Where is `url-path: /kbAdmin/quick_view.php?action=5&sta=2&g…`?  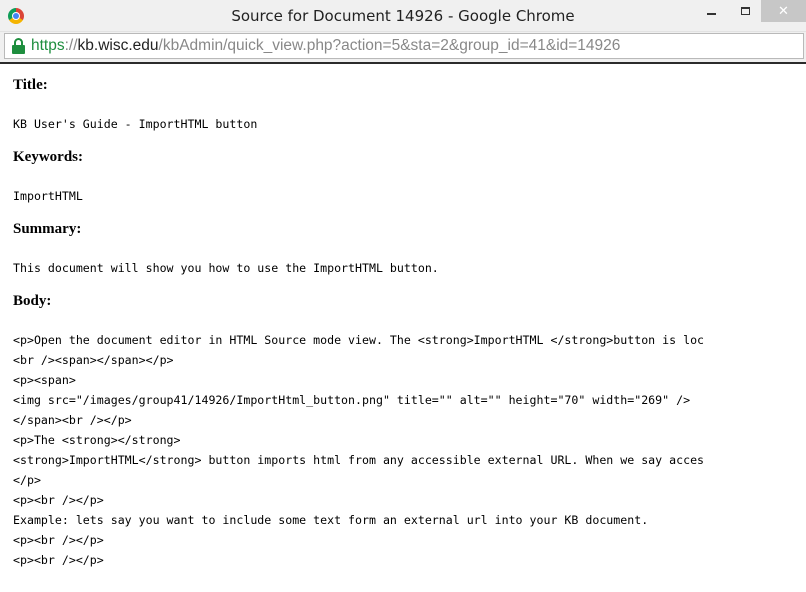 url-path: /kbAdmin/quick_view.php?action=5&sta=2&g… is located at coordinates (389, 45).